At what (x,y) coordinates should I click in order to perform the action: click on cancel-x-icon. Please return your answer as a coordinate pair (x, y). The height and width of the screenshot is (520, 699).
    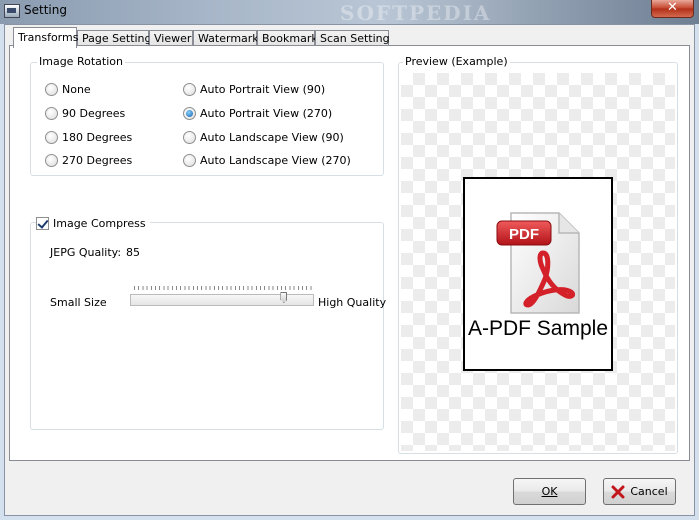
    Looking at the image, I should click on (618, 491).